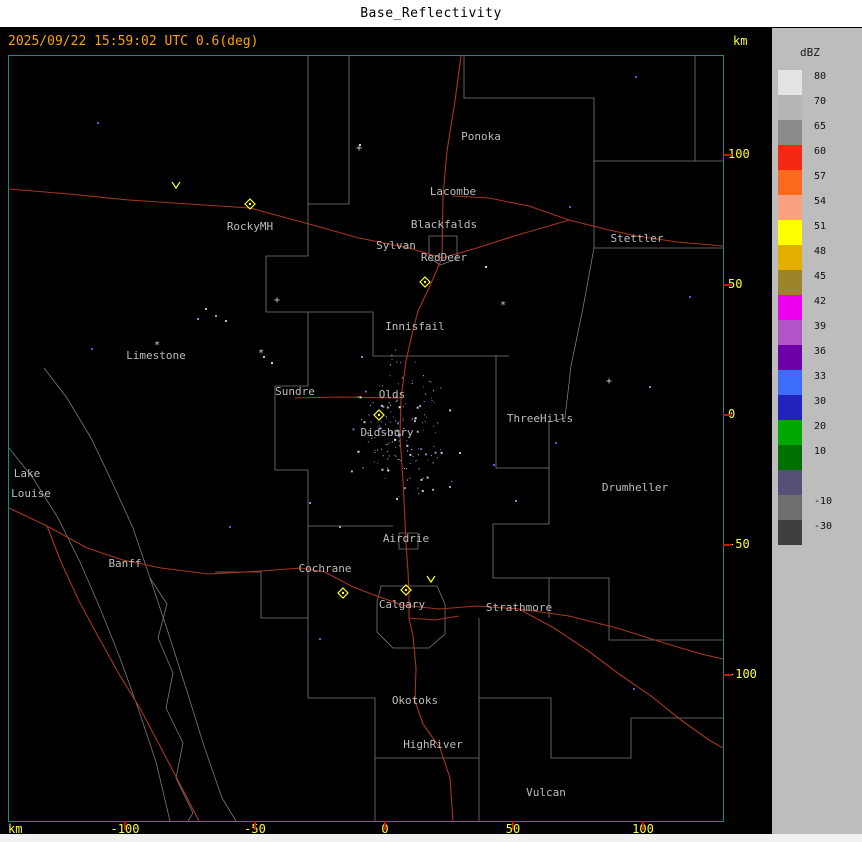 The height and width of the screenshot is (842, 862). I want to click on y-axis-tick-label: 0, so click(745, 414).